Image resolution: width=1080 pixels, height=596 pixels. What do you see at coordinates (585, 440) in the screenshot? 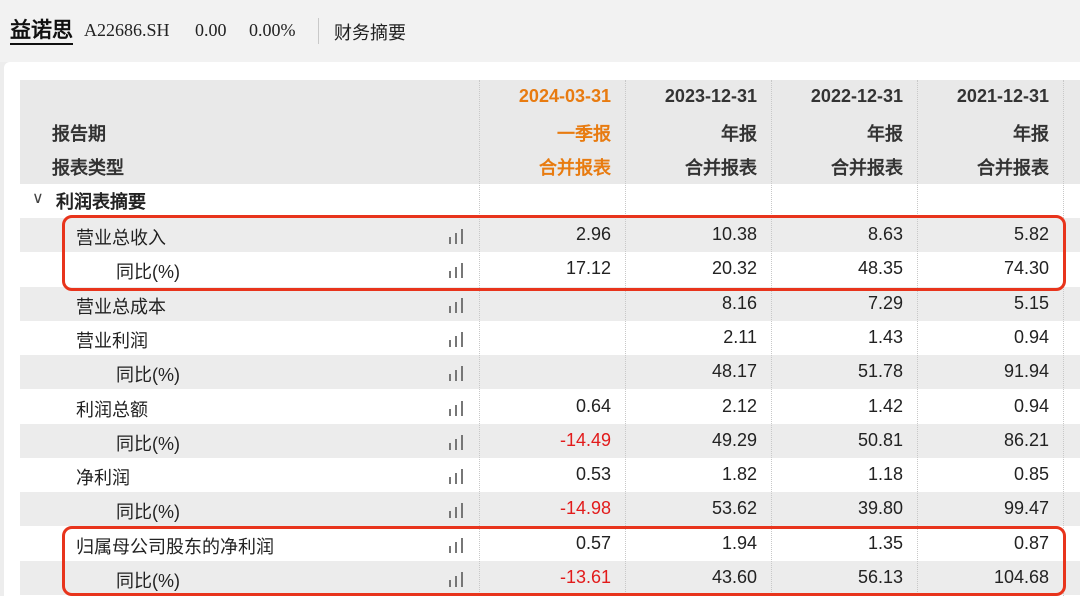
I see `table-cell: -14.49` at bounding box center [585, 440].